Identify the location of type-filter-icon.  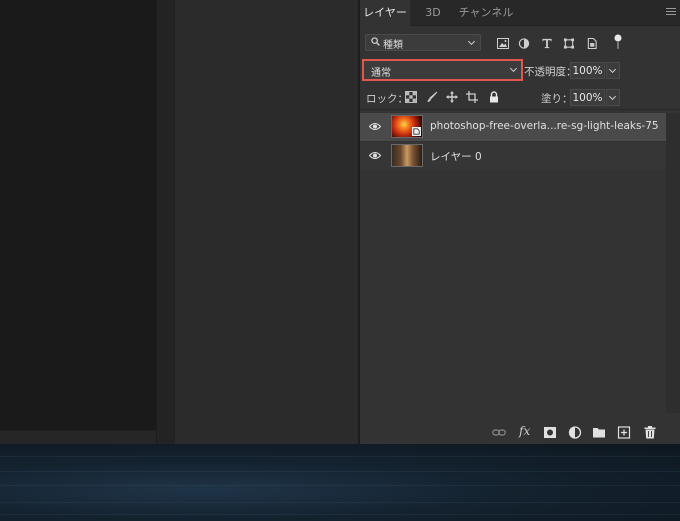
(547, 43).